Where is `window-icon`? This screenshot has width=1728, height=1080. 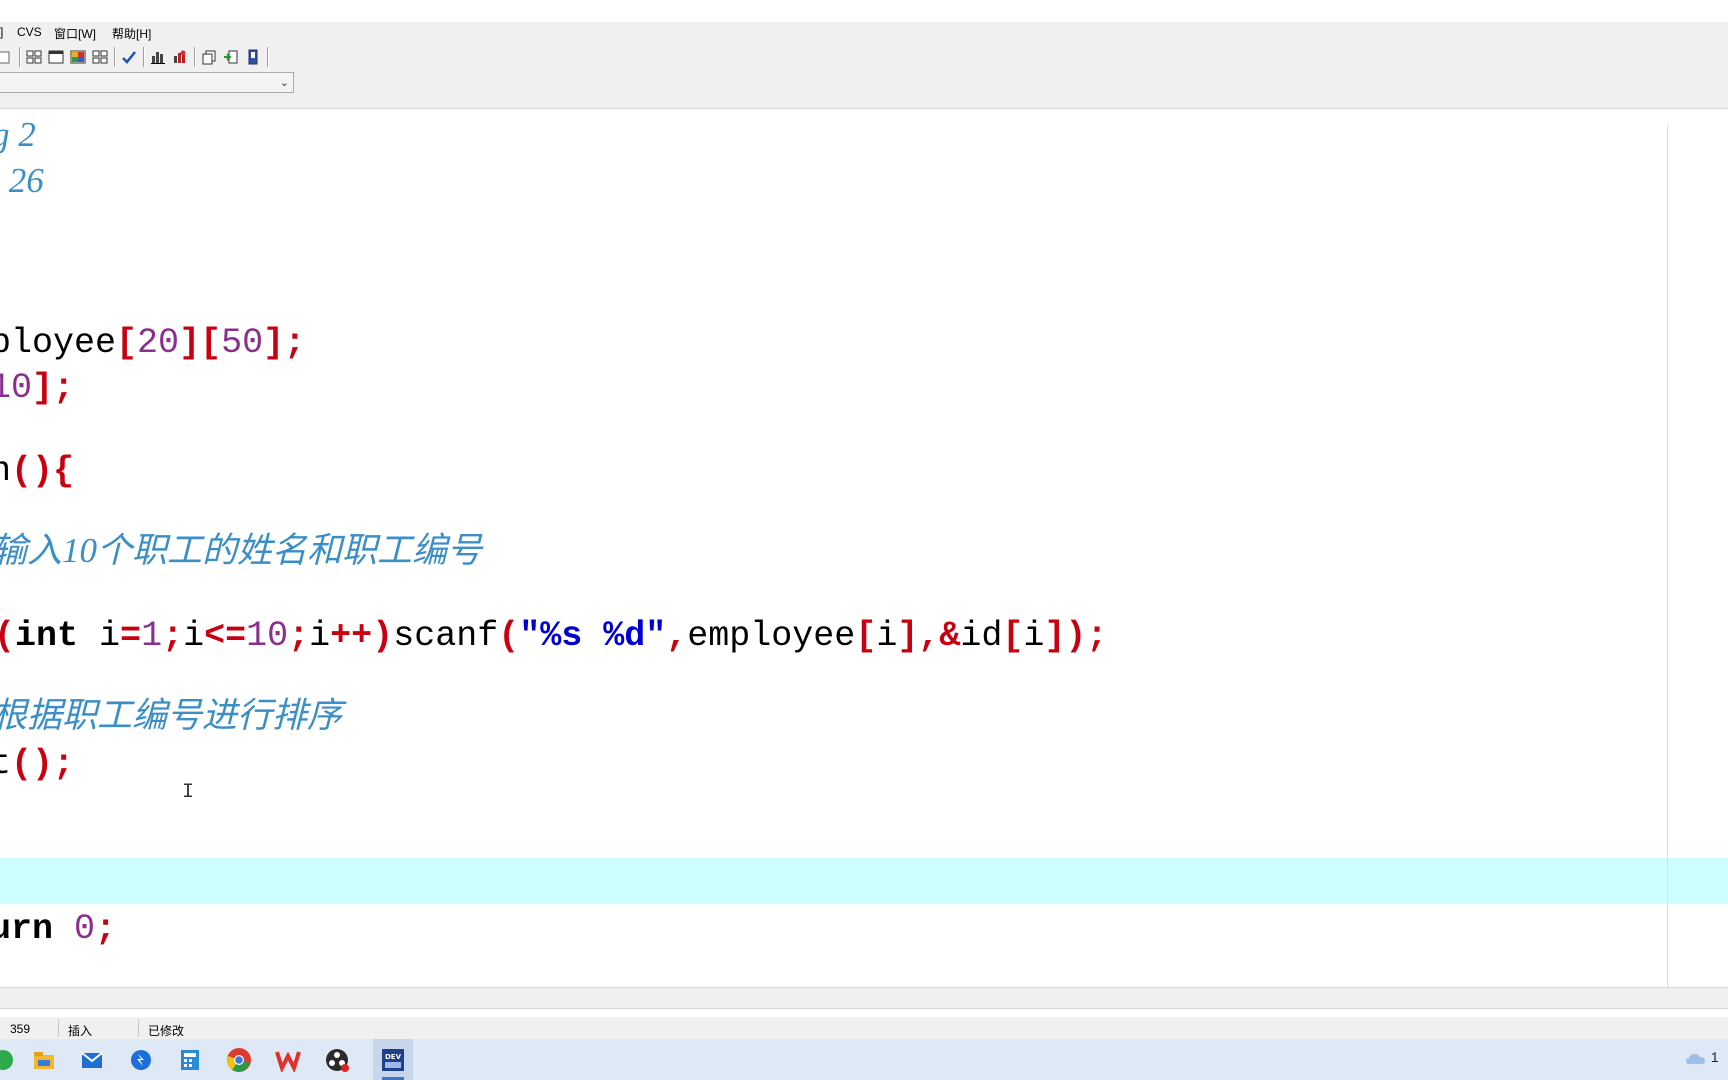
window-icon is located at coordinates (56, 57).